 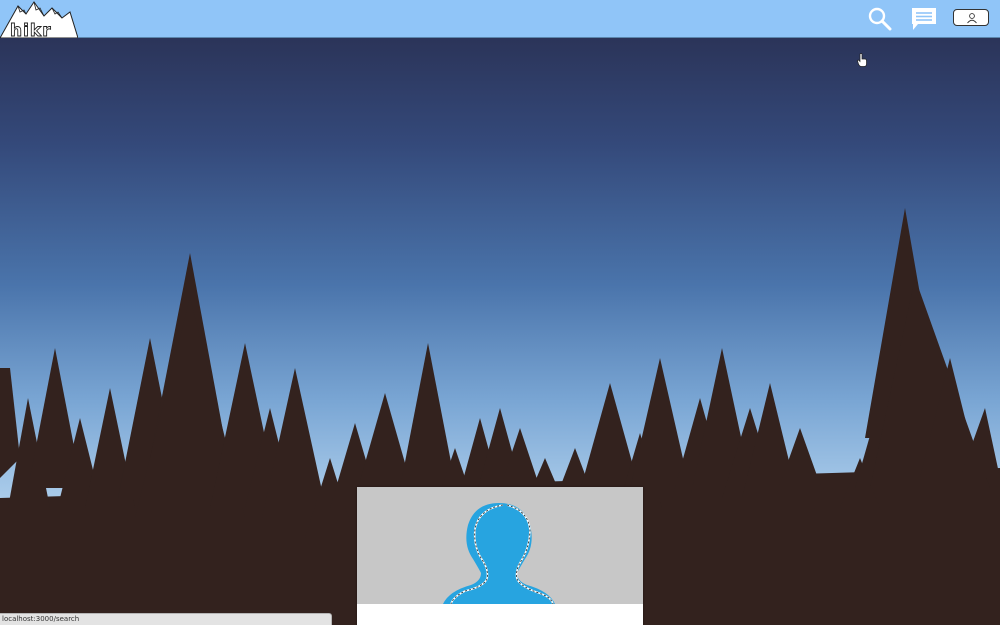 What do you see at coordinates (39, 19) in the screenshot?
I see `hikr-logo: hikr` at bounding box center [39, 19].